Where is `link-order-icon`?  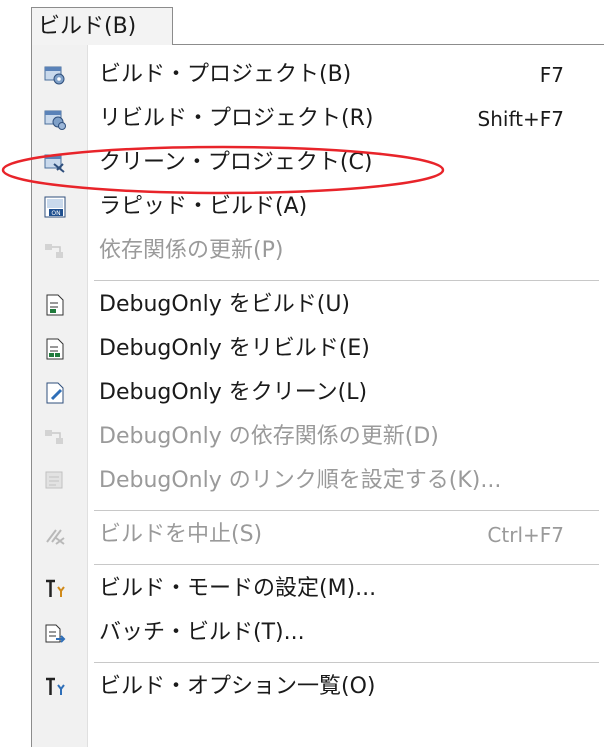 link-order-icon is located at coordinates (54, 480).